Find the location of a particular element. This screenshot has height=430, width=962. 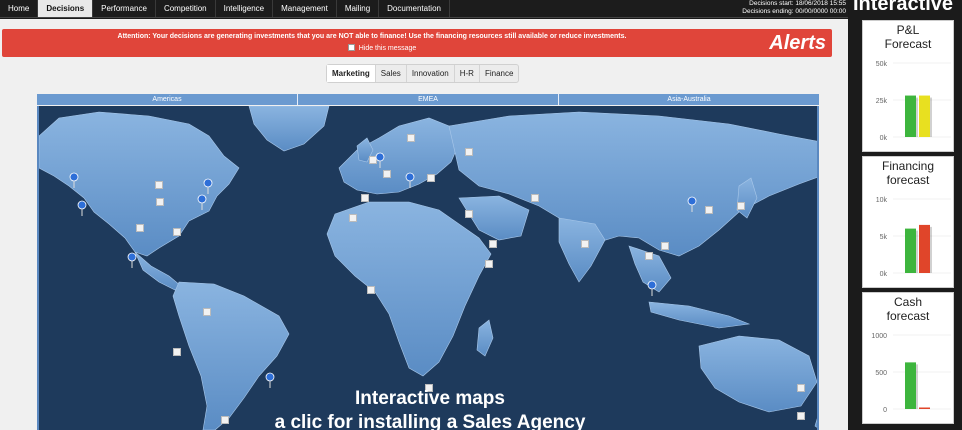

hide-message-label: Hide this message is located at coordinates (387, 48).